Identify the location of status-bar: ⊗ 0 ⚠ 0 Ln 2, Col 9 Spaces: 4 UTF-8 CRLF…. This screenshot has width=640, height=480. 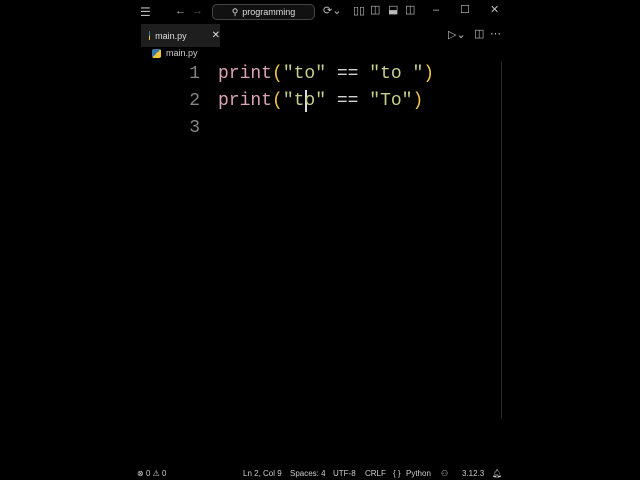
(321, 473).